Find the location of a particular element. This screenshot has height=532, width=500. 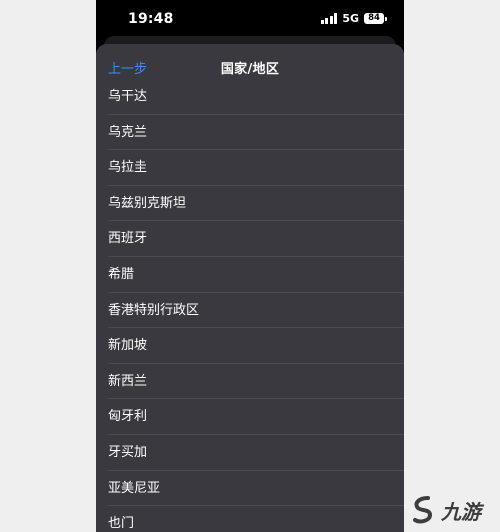

country-item: 新西兰 is located at coordinates (250, 382).